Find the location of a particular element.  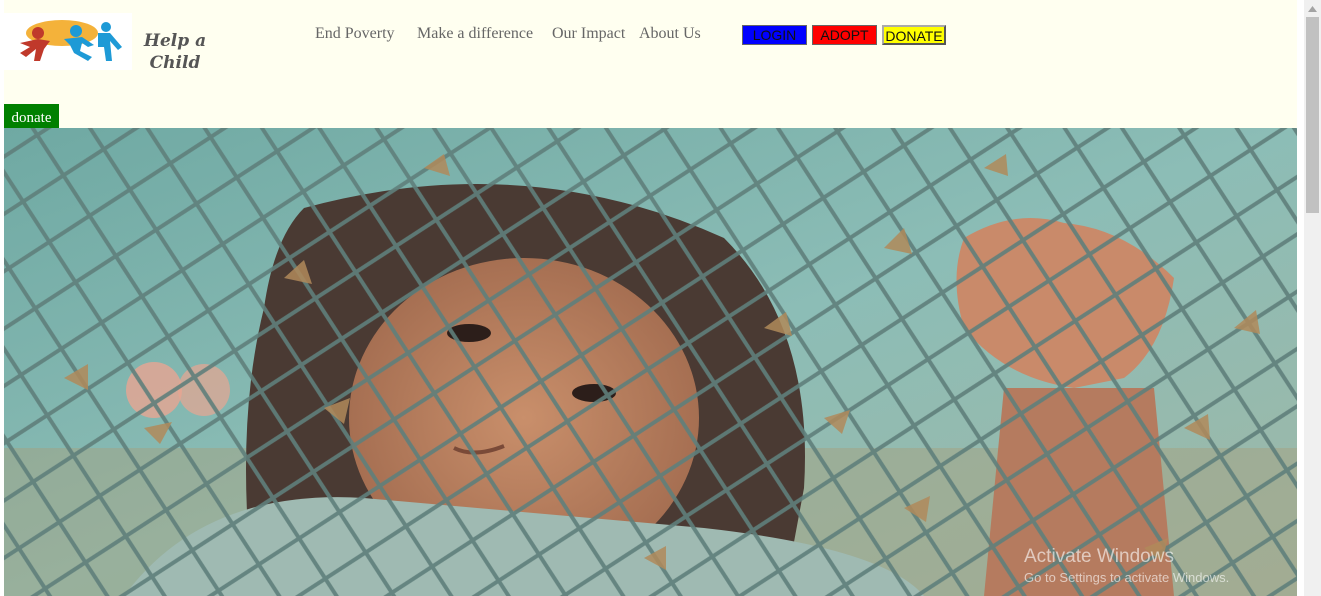

vertical-scrollbar is located at coordinates (1312, 298).